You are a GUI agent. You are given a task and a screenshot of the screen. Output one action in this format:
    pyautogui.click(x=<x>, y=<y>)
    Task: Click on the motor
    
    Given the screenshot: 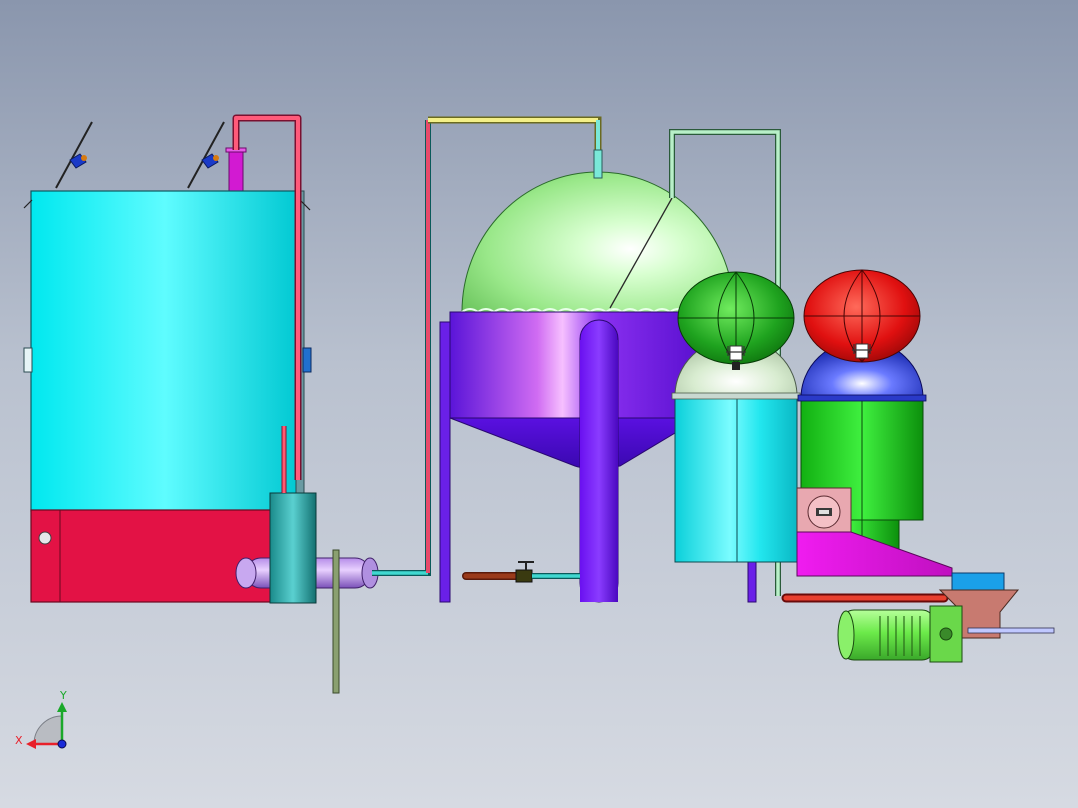 What is the action you would take?
    pyautogui.click(x=946, y=617)
    